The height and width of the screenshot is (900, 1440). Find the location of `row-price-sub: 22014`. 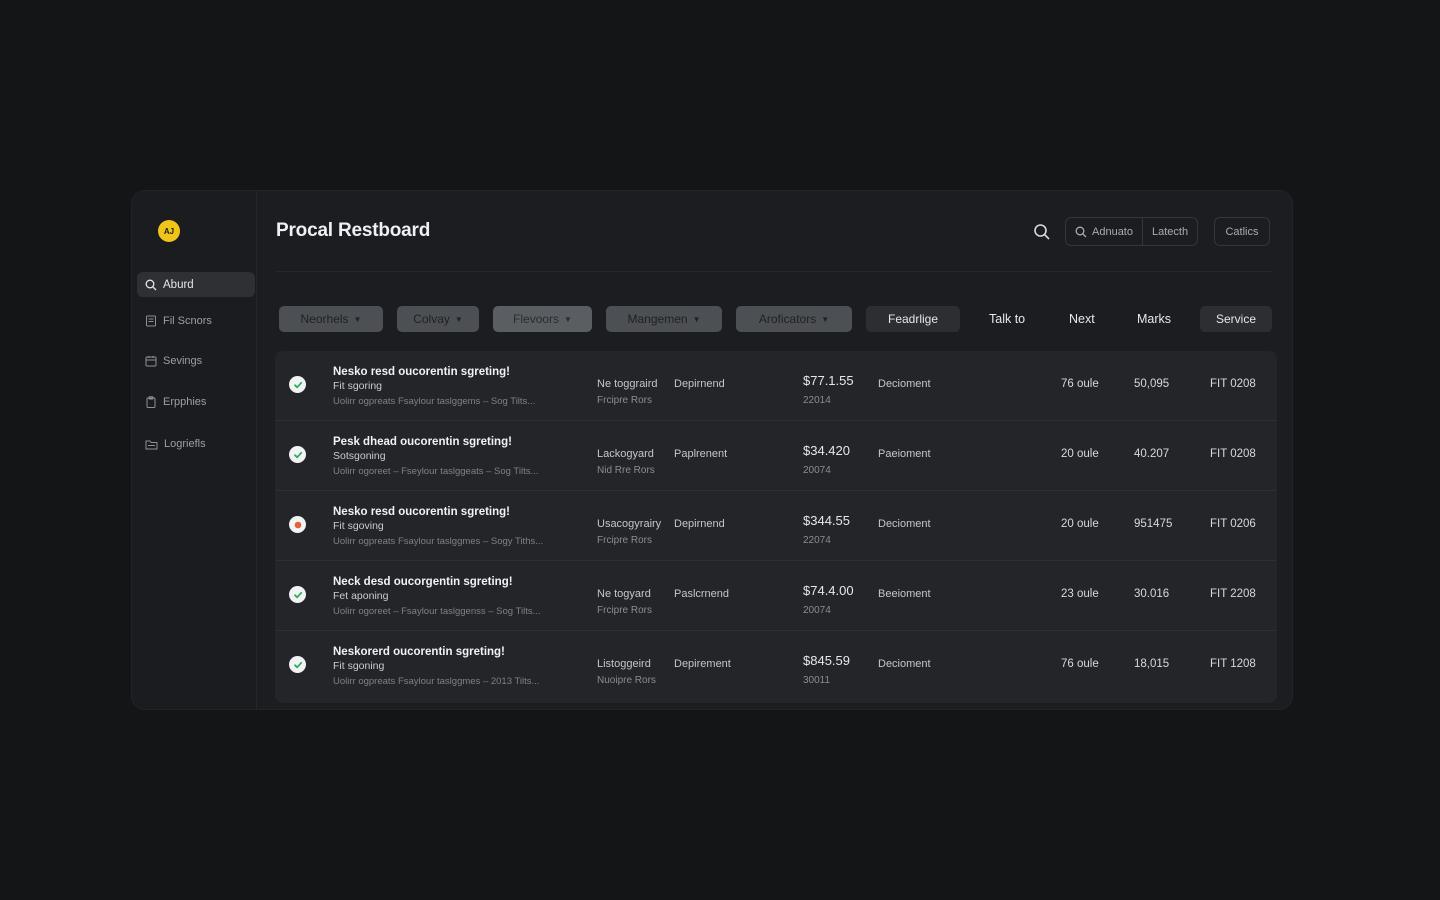

row-price-sub: 22014 is located at coordinates (817, 400).